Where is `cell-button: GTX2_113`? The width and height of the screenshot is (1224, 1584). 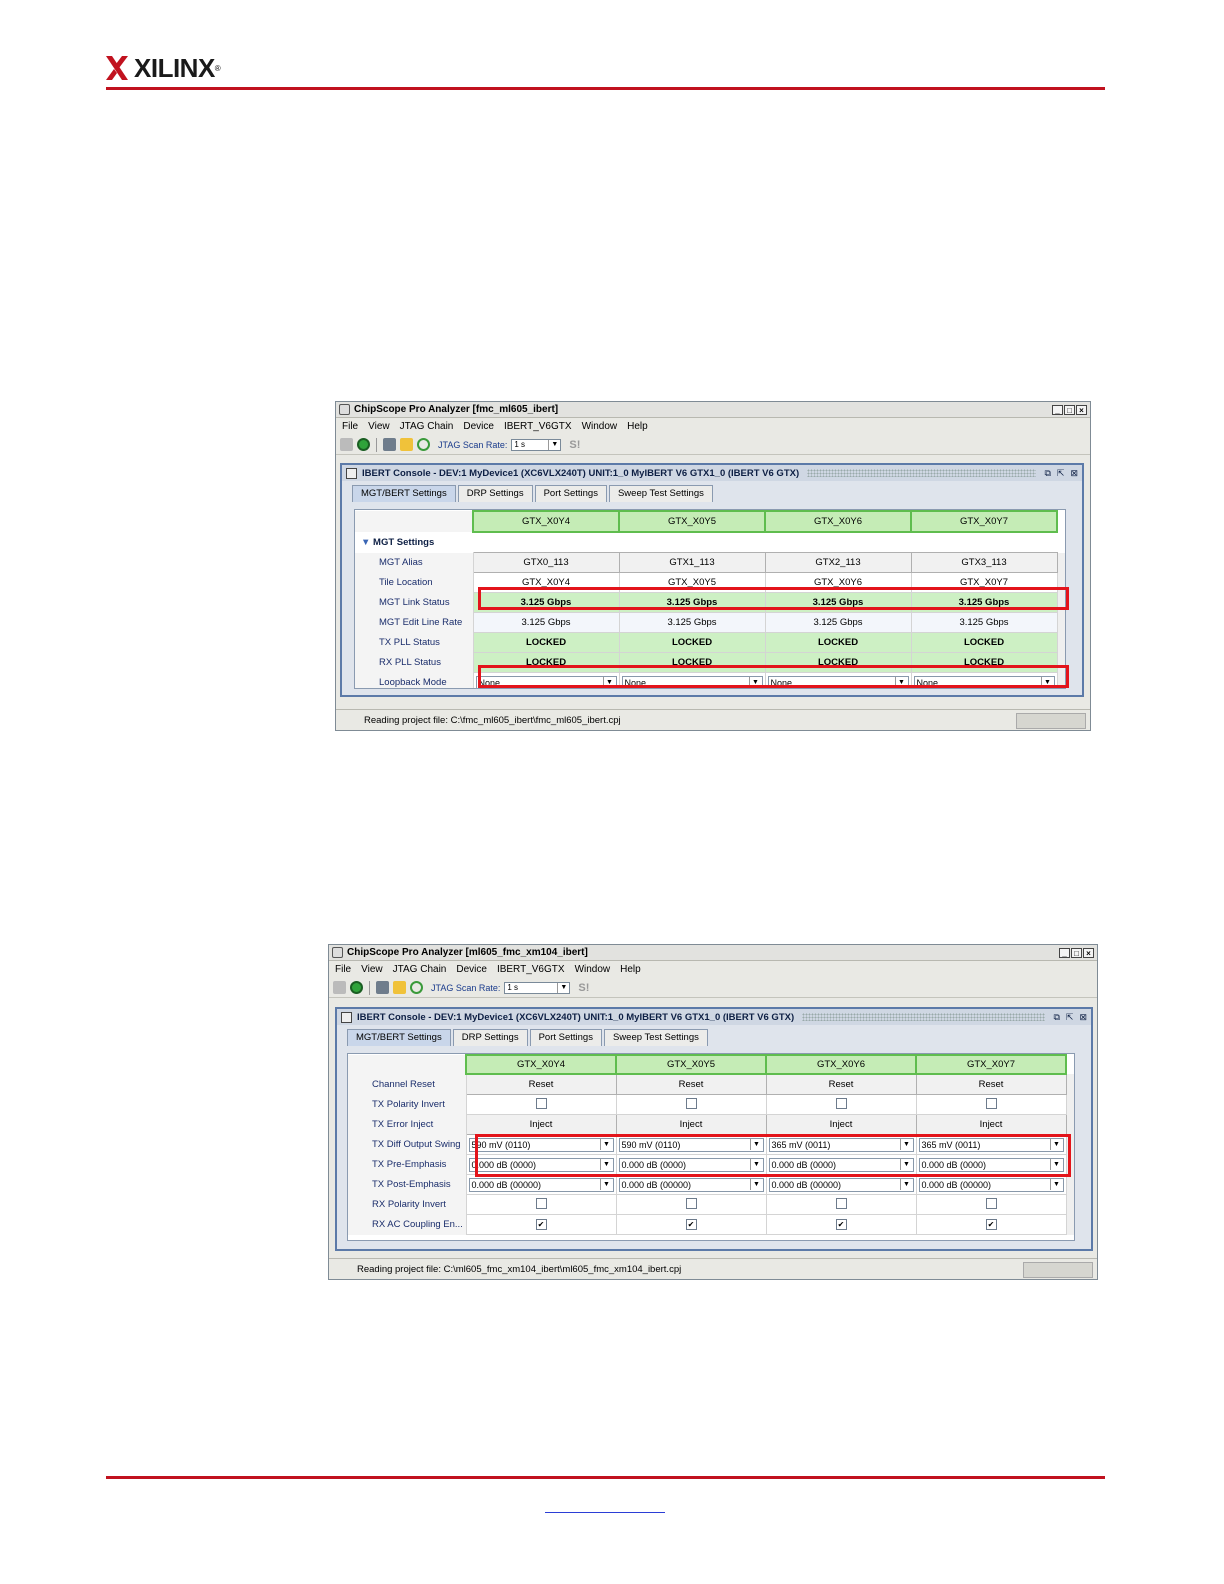
cell-button: GTX2_113 is located at coordinates (838, 562).